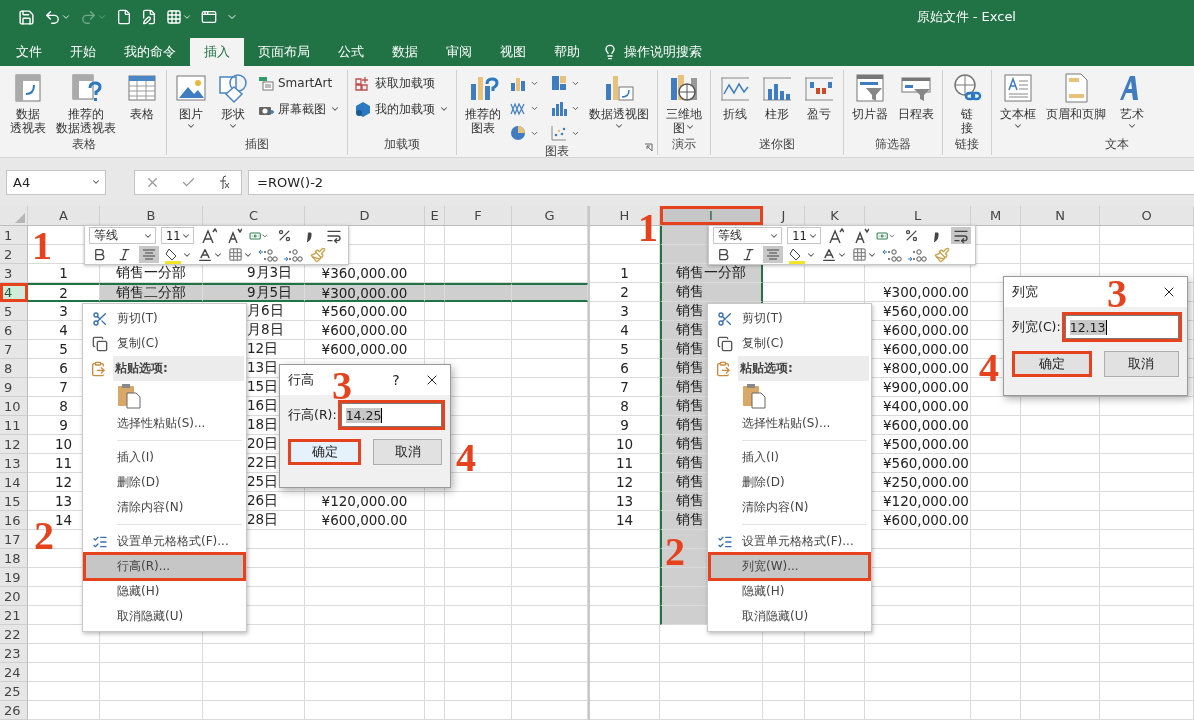 This screenshot has width=1194, height=720. What do you see at coordinates (711, 215) in the screenshot?
I see `column-header: I` at bounding box center [711, 215].